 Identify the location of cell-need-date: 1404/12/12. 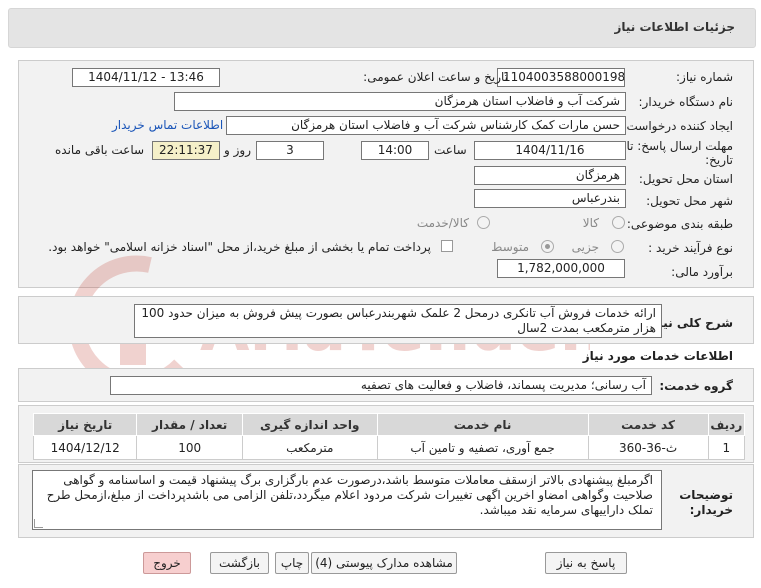
(85, 447).